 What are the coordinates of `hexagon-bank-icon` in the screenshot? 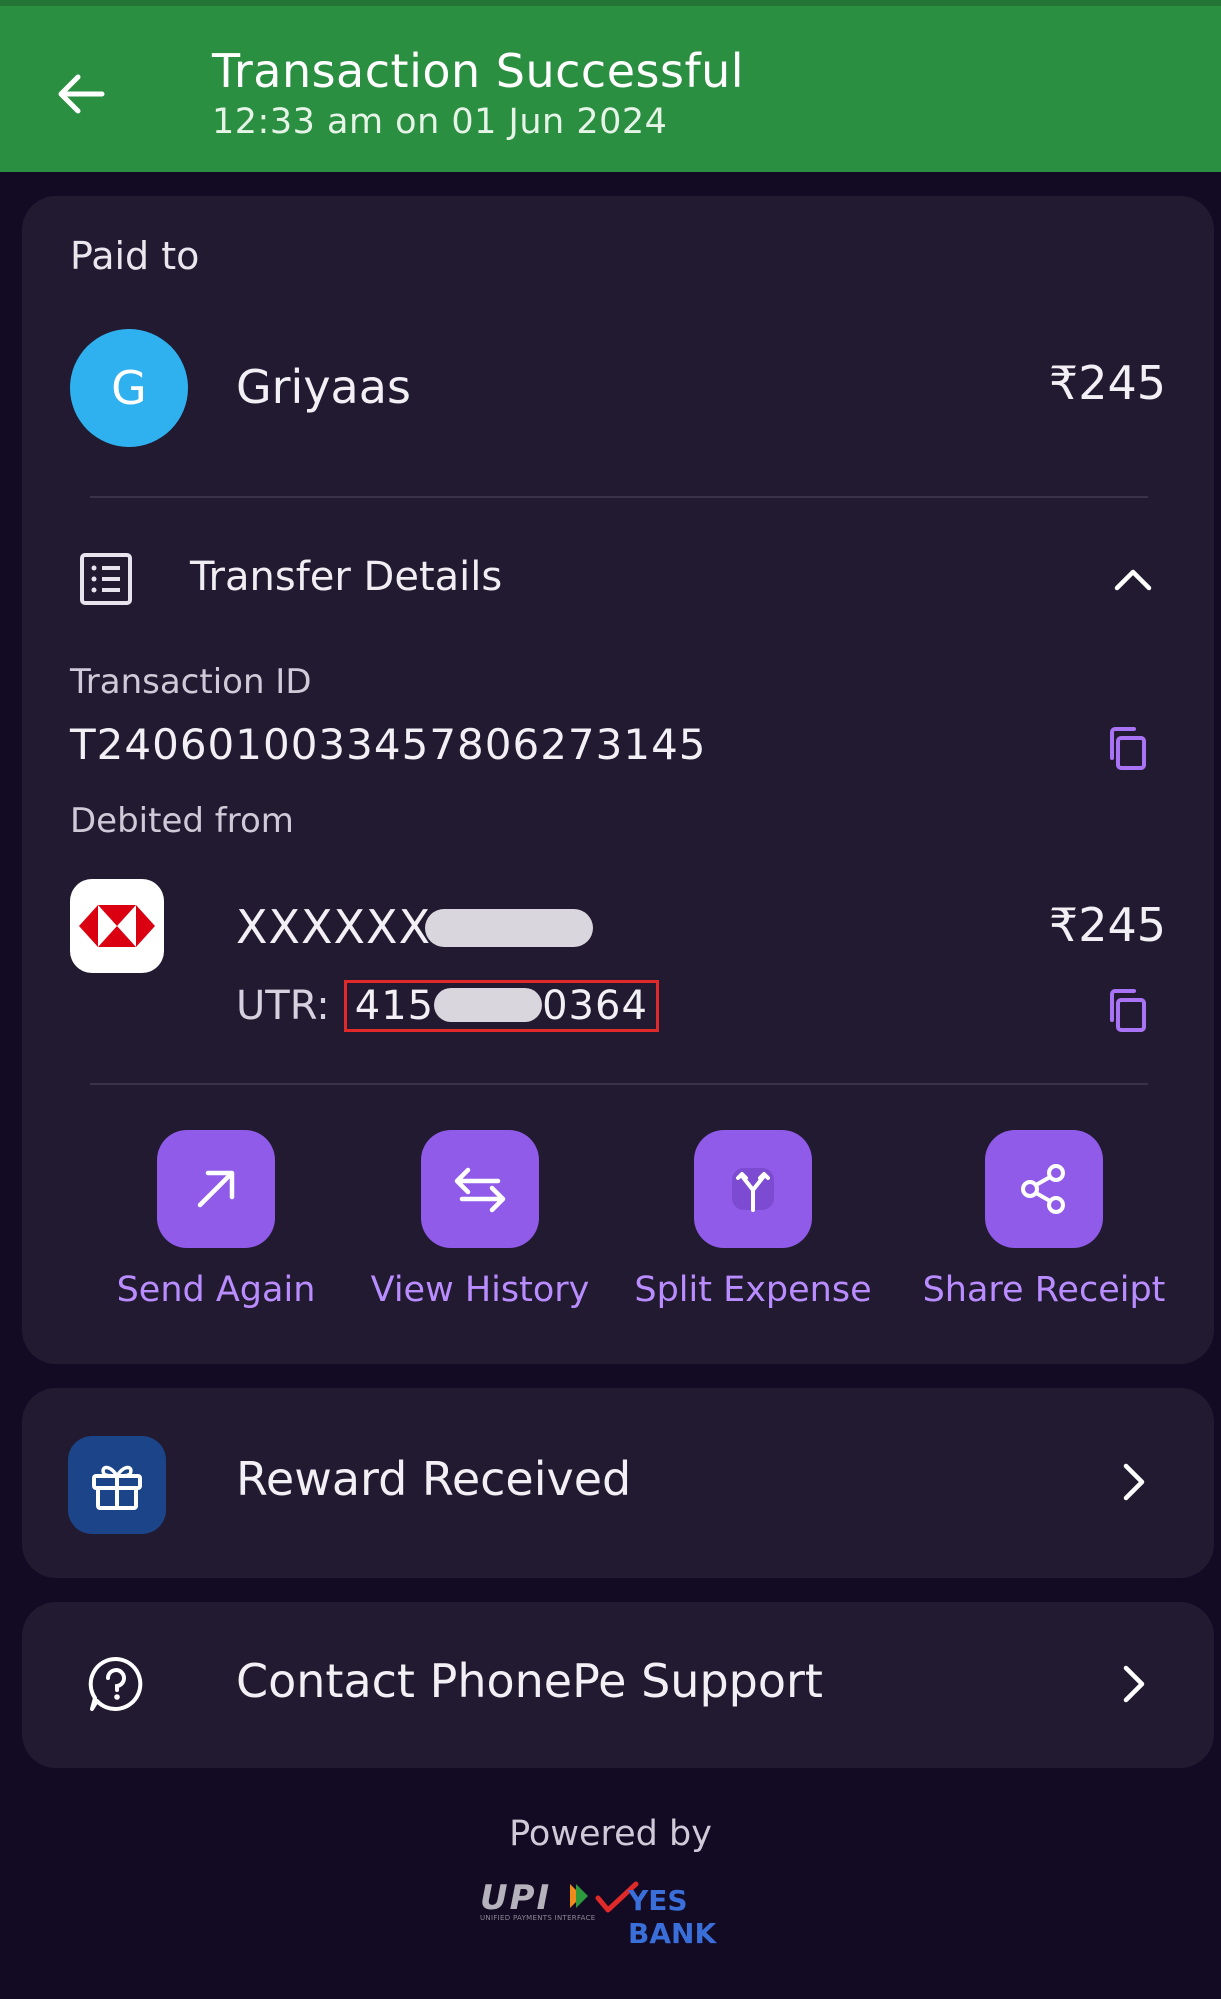 It's located at (117, 926).